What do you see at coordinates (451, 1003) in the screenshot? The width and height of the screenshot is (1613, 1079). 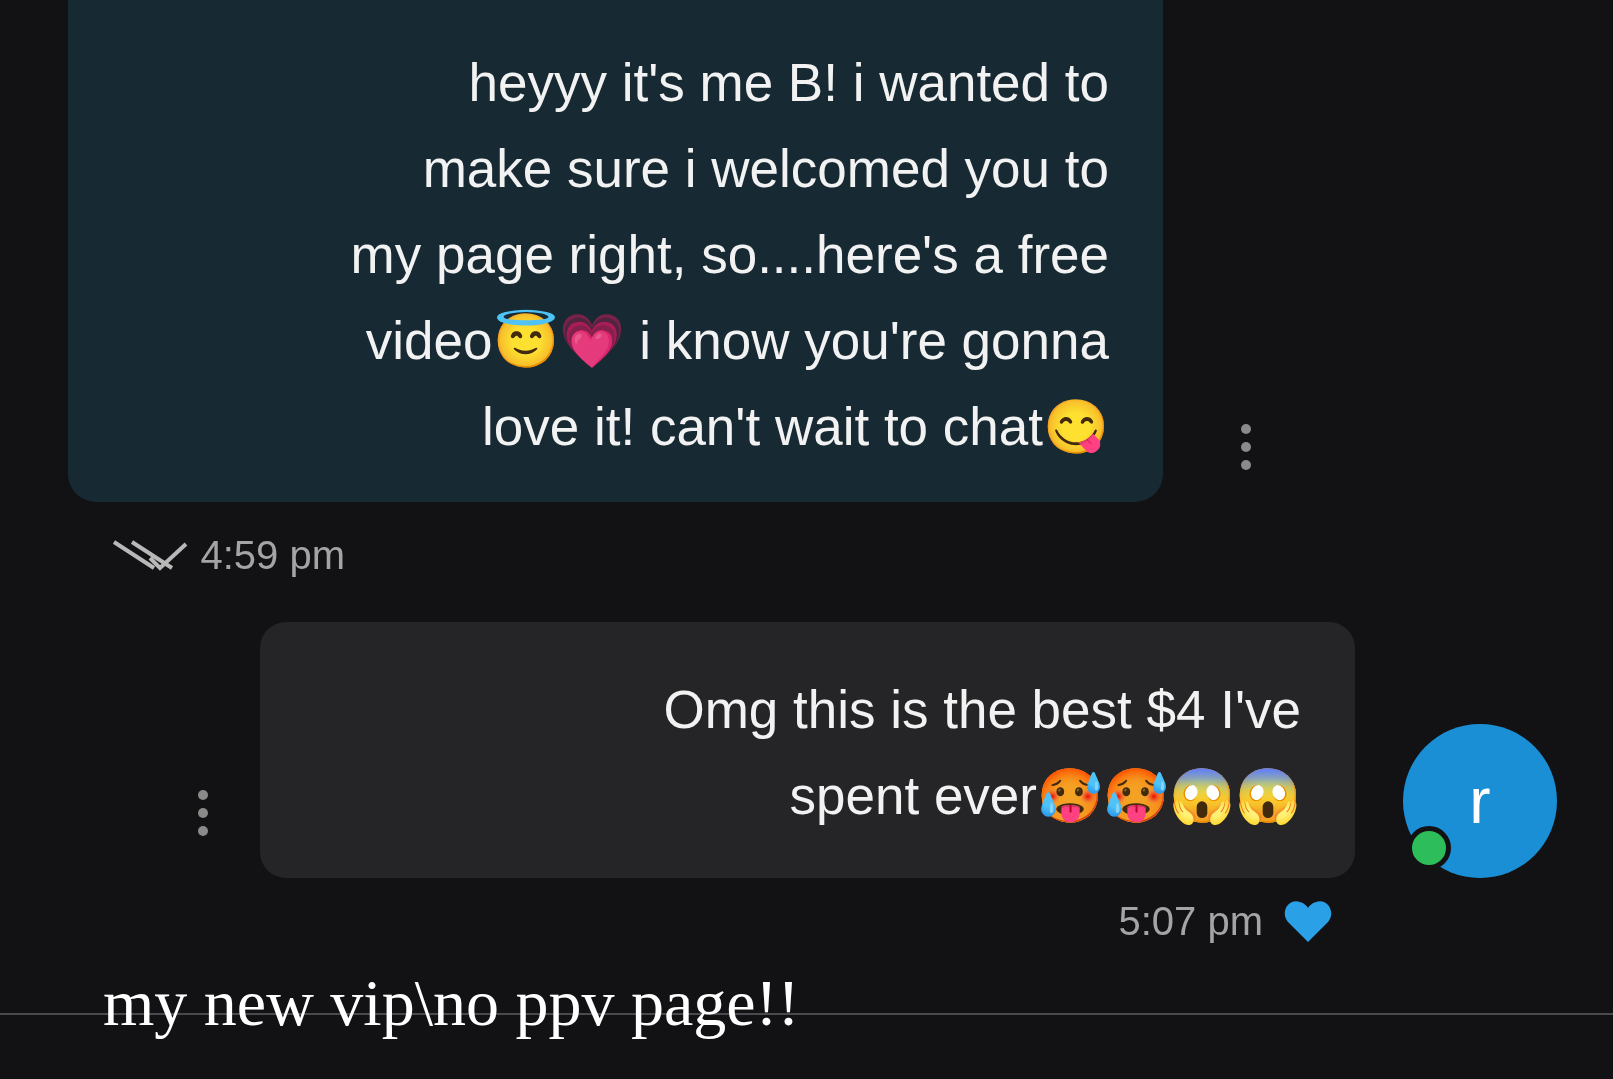 I see `caption-text: my new vip\no ppv page!!` at bounding box center [451, 1003].